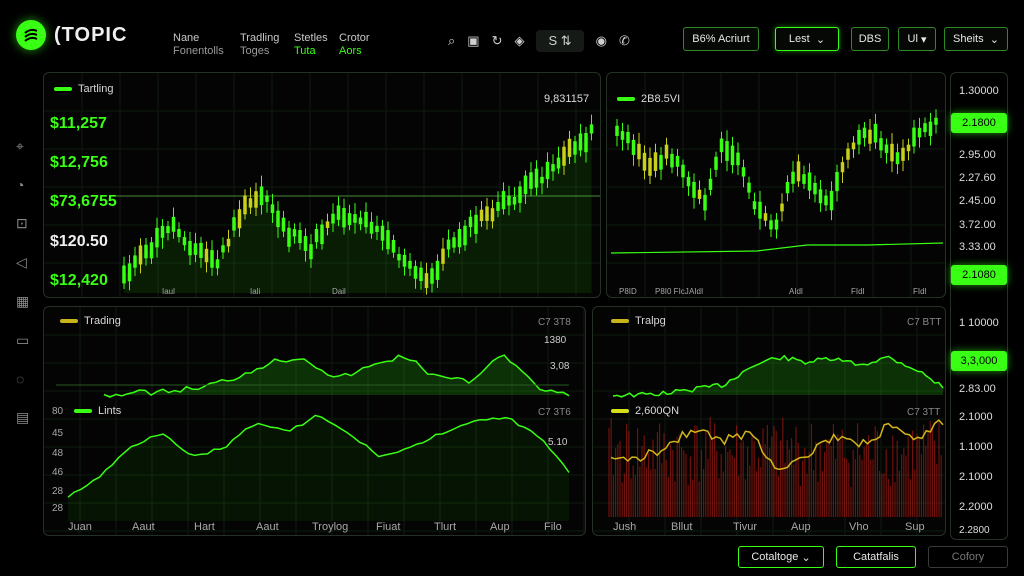  Describe the element at coordinates (721, 39) in the screenshot. I see `account-button: B6% Acriurt` at that location.